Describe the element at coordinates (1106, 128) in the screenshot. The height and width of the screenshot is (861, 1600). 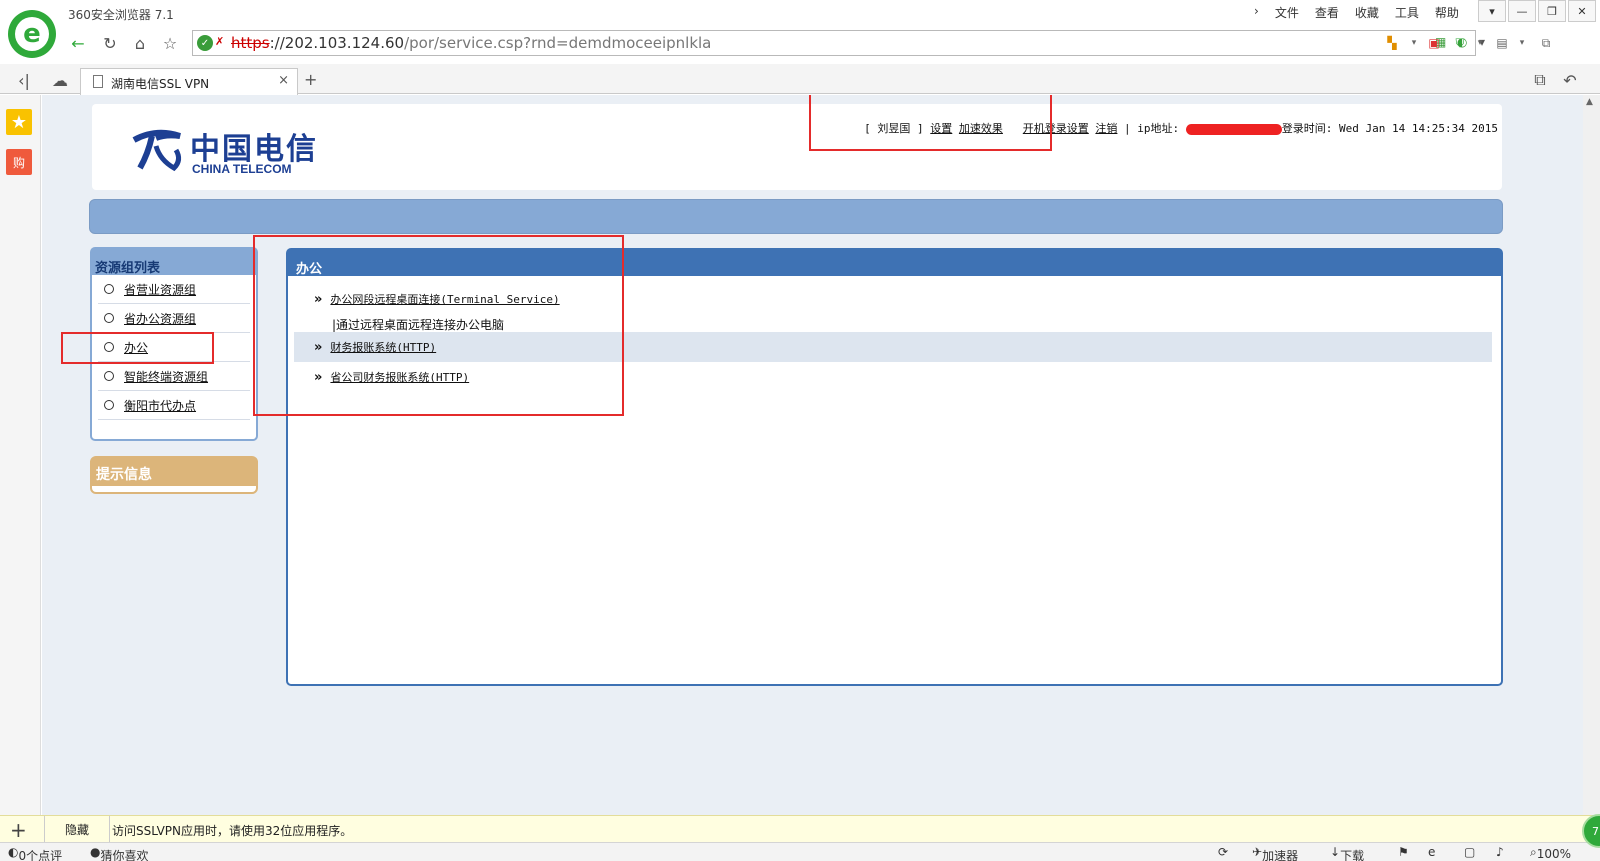
I see `logout-link: 注销` at that location.